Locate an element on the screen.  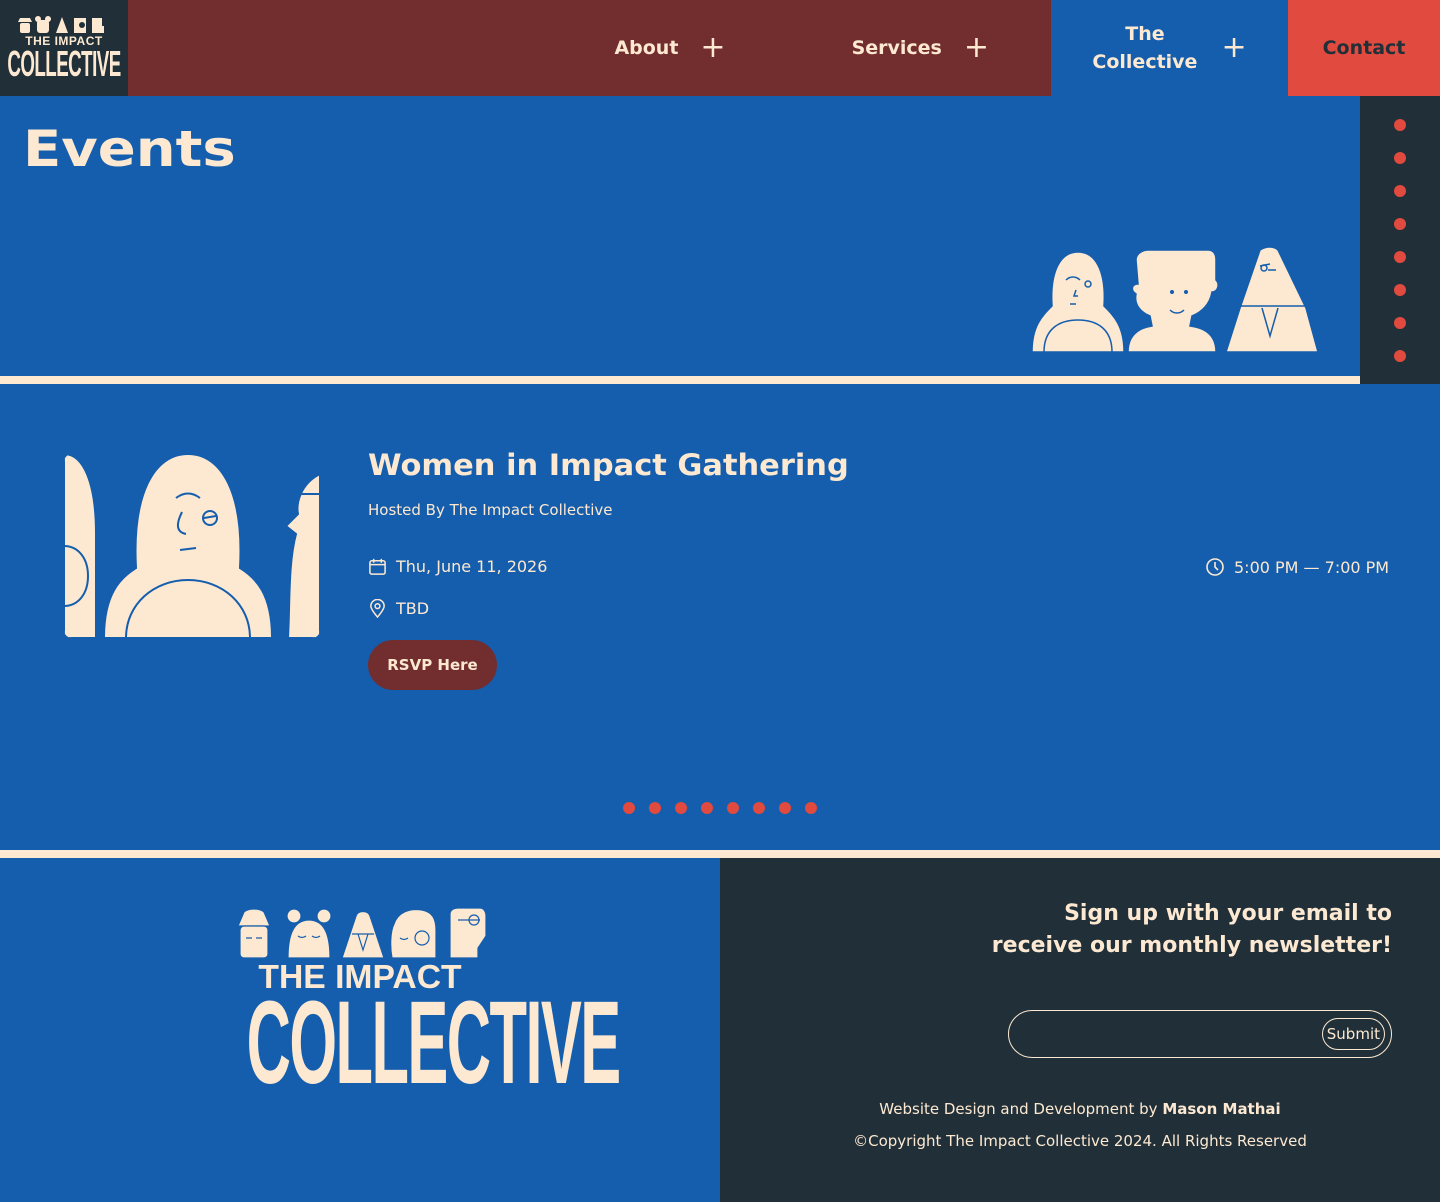
submit-button: Submit is located at coordinates (1353, 1034).